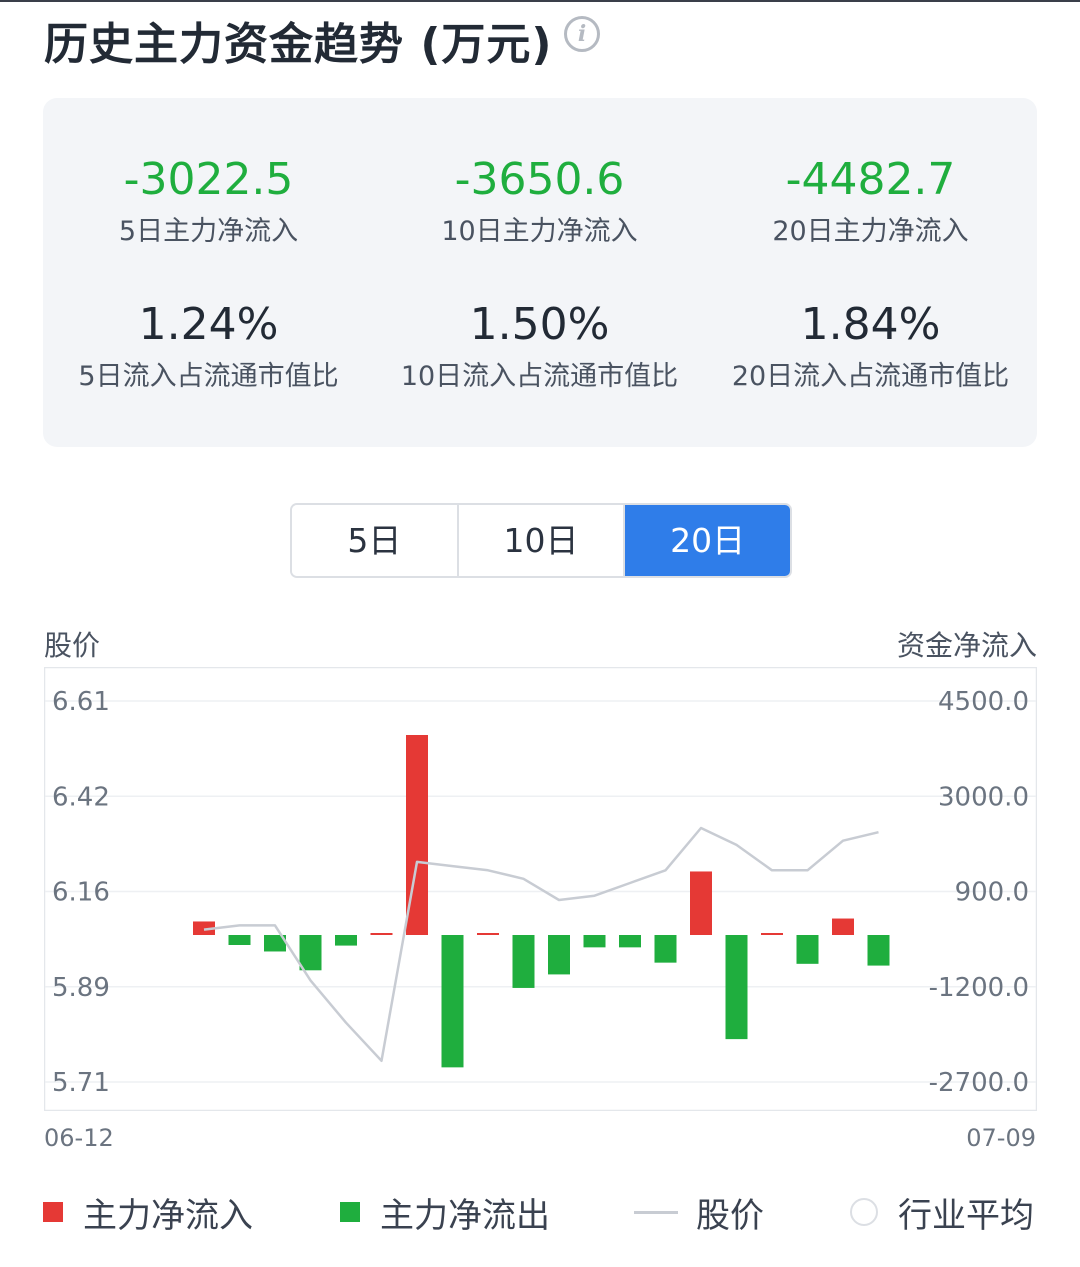 The height and width of the screenshot is (1267, 1080). Describe the element at coordinates (465, 1215) in the screenshot. I see `legend-outflow-label: 主力净流出` at that location.